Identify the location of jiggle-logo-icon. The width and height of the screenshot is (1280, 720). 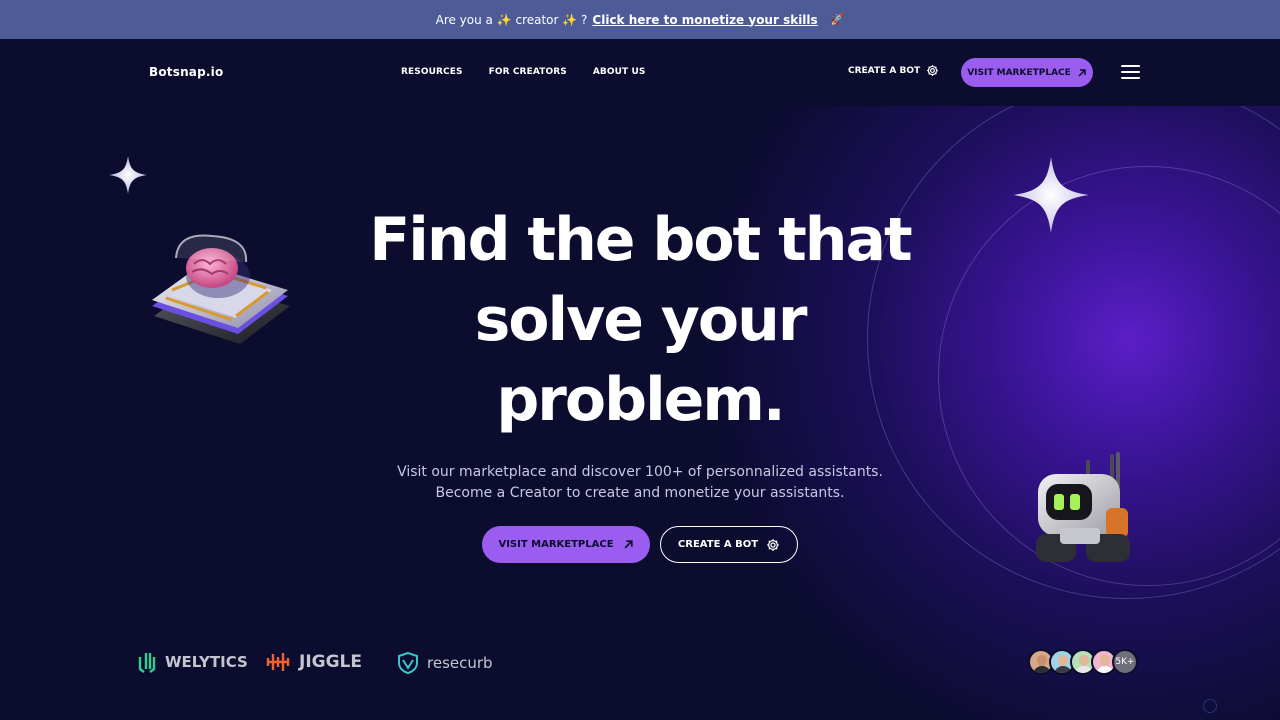
(278, 662).